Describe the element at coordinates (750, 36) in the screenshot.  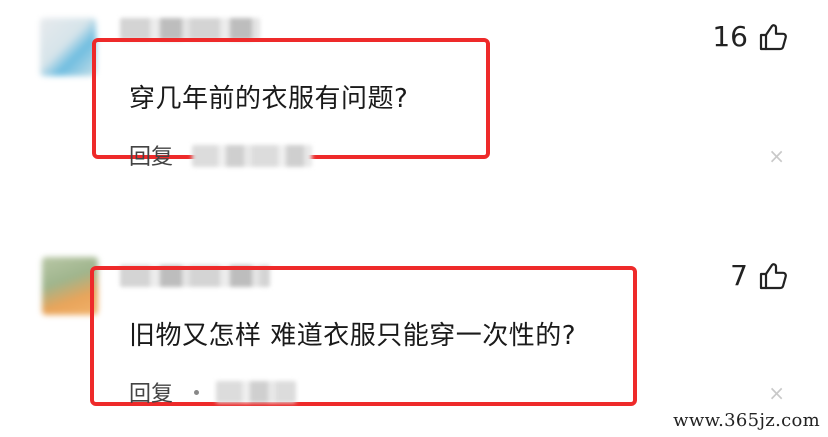
I see `like-button: 16` at that location.